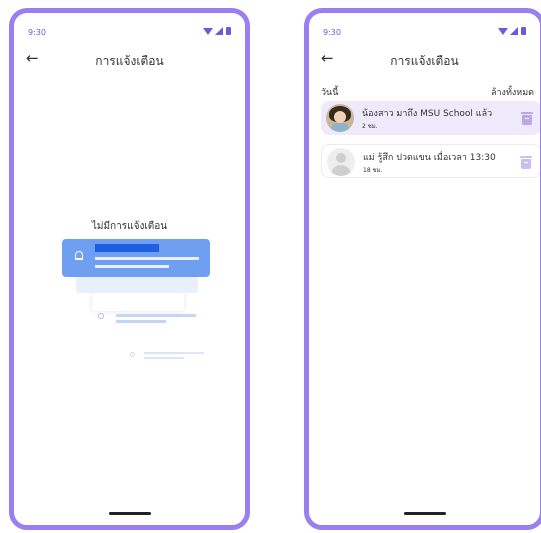 The image size is (541, 533). Describe the element at coordinates (427, 92) in the screenshot. I see `section-header: วันนี้ ล้างทั้งหมด` at that location.